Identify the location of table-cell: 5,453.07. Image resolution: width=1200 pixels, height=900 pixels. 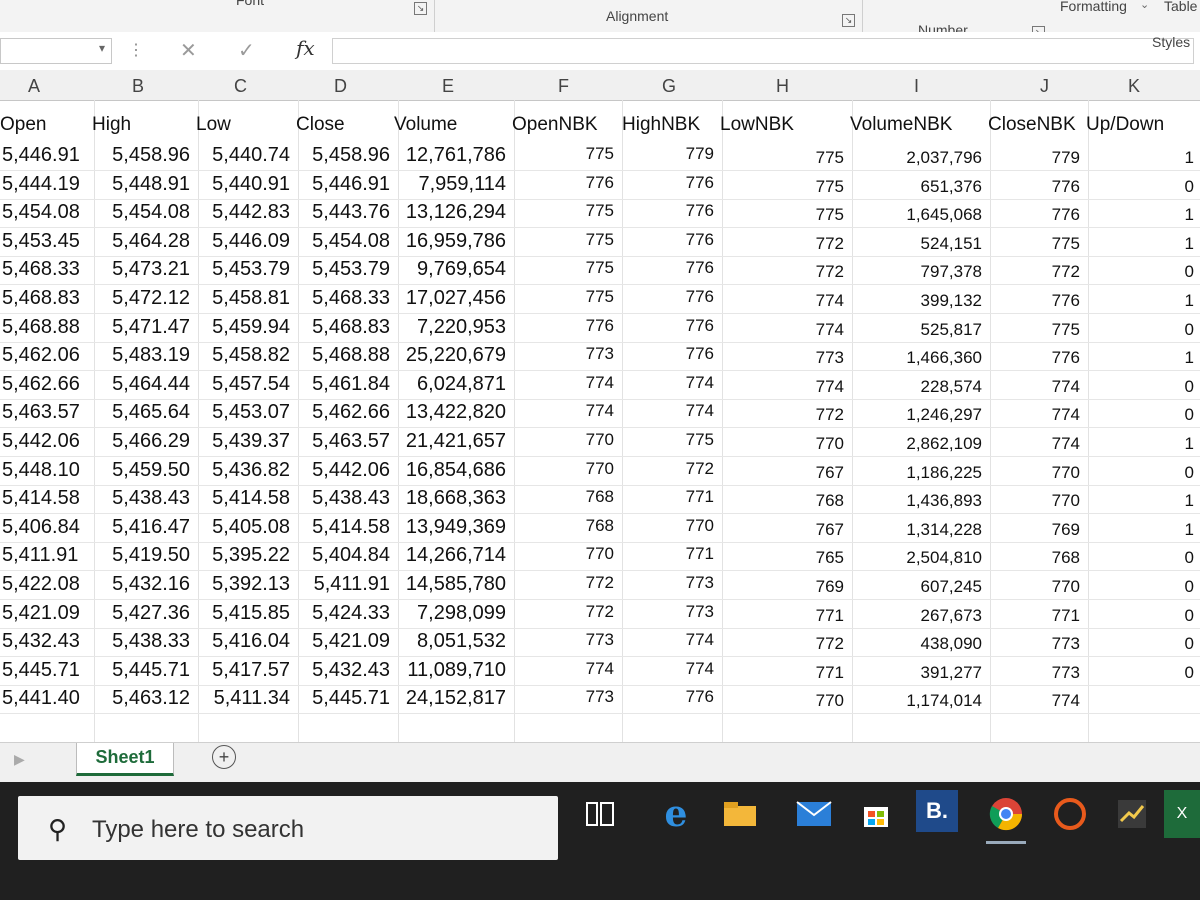
(251, 412).